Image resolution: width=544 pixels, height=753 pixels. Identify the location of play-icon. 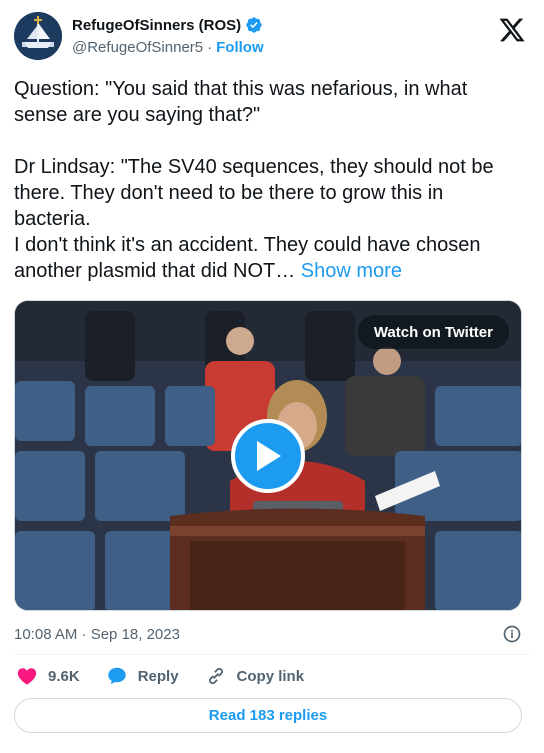
(269, 456).